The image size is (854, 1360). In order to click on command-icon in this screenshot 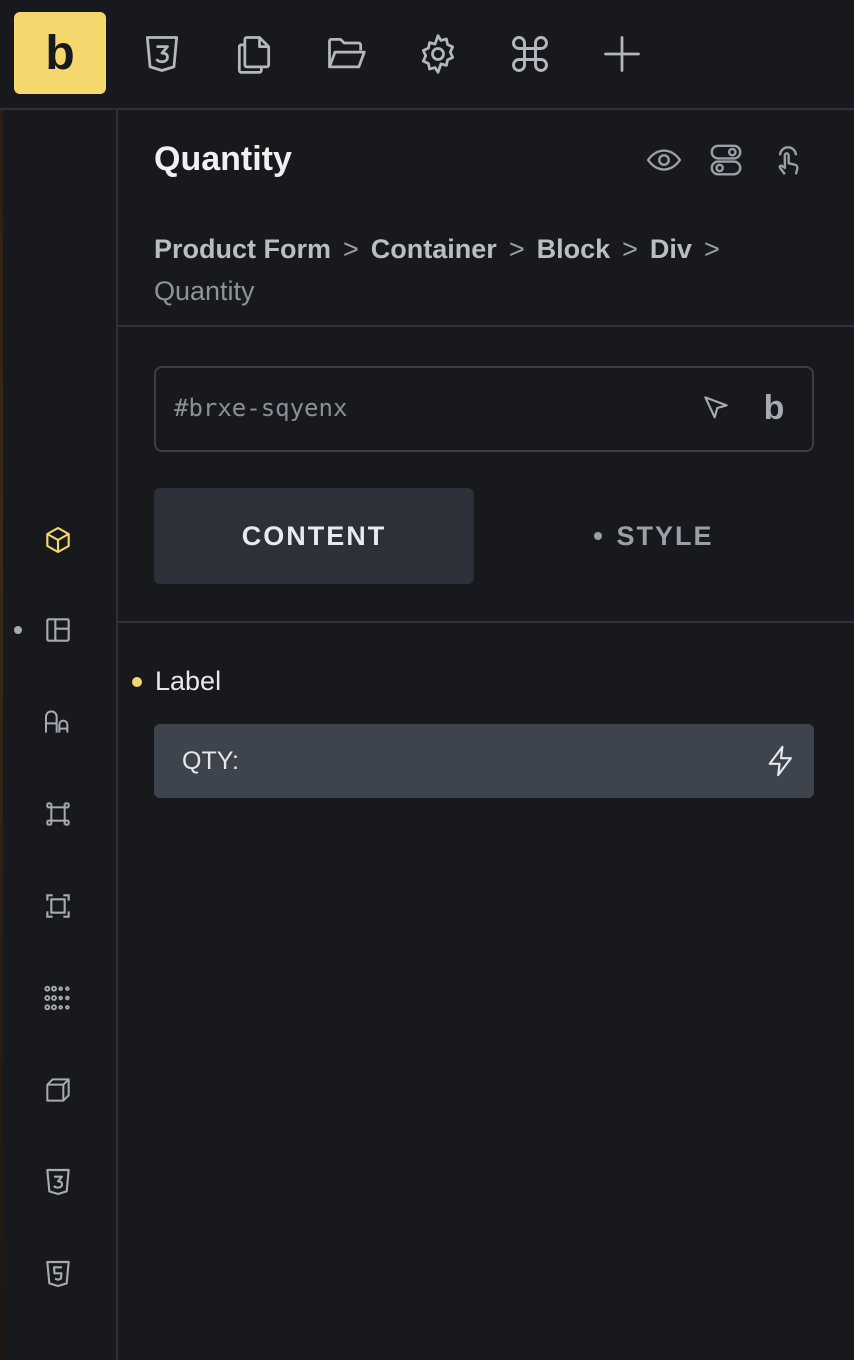, I will do `click(530, 54)`.